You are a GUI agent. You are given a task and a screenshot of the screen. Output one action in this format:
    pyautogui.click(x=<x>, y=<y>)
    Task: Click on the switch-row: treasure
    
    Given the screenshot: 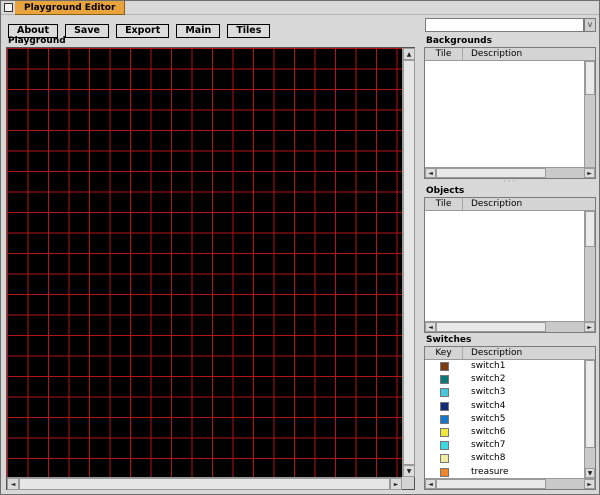 What is the action you would take?
    pyautogui.click(x=504, y=472)
    